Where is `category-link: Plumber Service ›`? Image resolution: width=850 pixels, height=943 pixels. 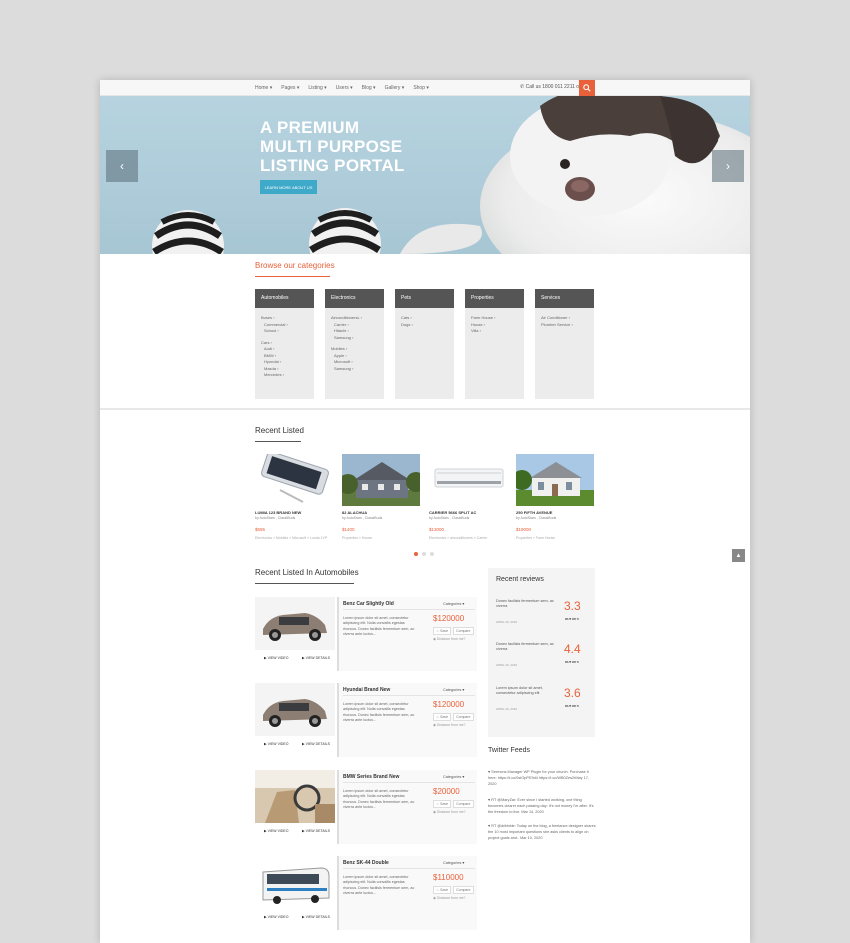 category-link: Plumber Service › is located at coordinates (564, 325).